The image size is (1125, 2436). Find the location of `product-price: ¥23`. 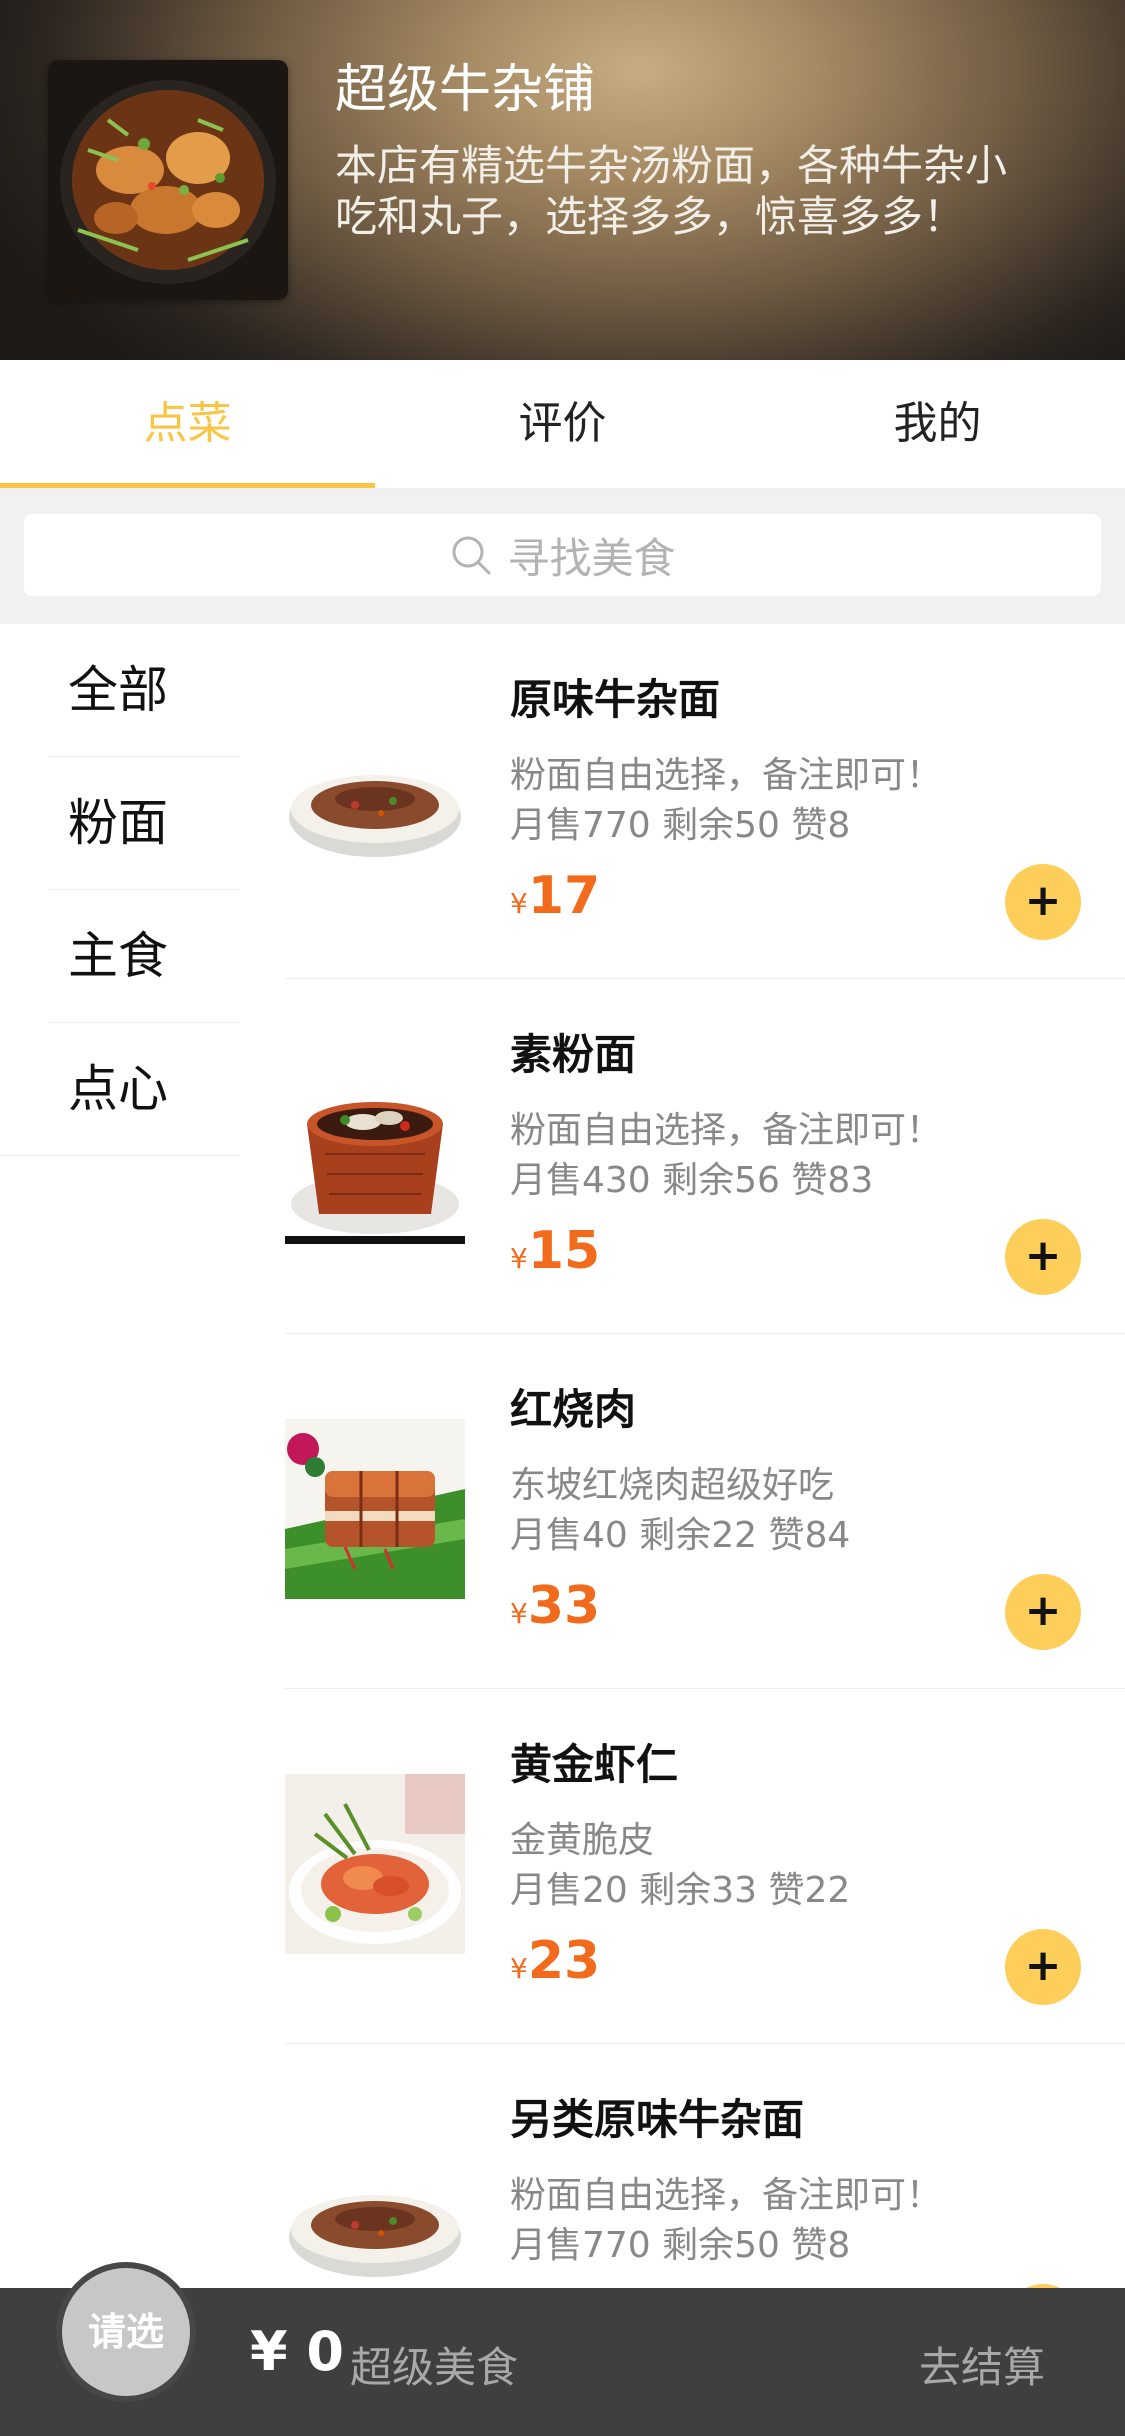

product-price: ¥23 is located at coordinates (555, 1961).